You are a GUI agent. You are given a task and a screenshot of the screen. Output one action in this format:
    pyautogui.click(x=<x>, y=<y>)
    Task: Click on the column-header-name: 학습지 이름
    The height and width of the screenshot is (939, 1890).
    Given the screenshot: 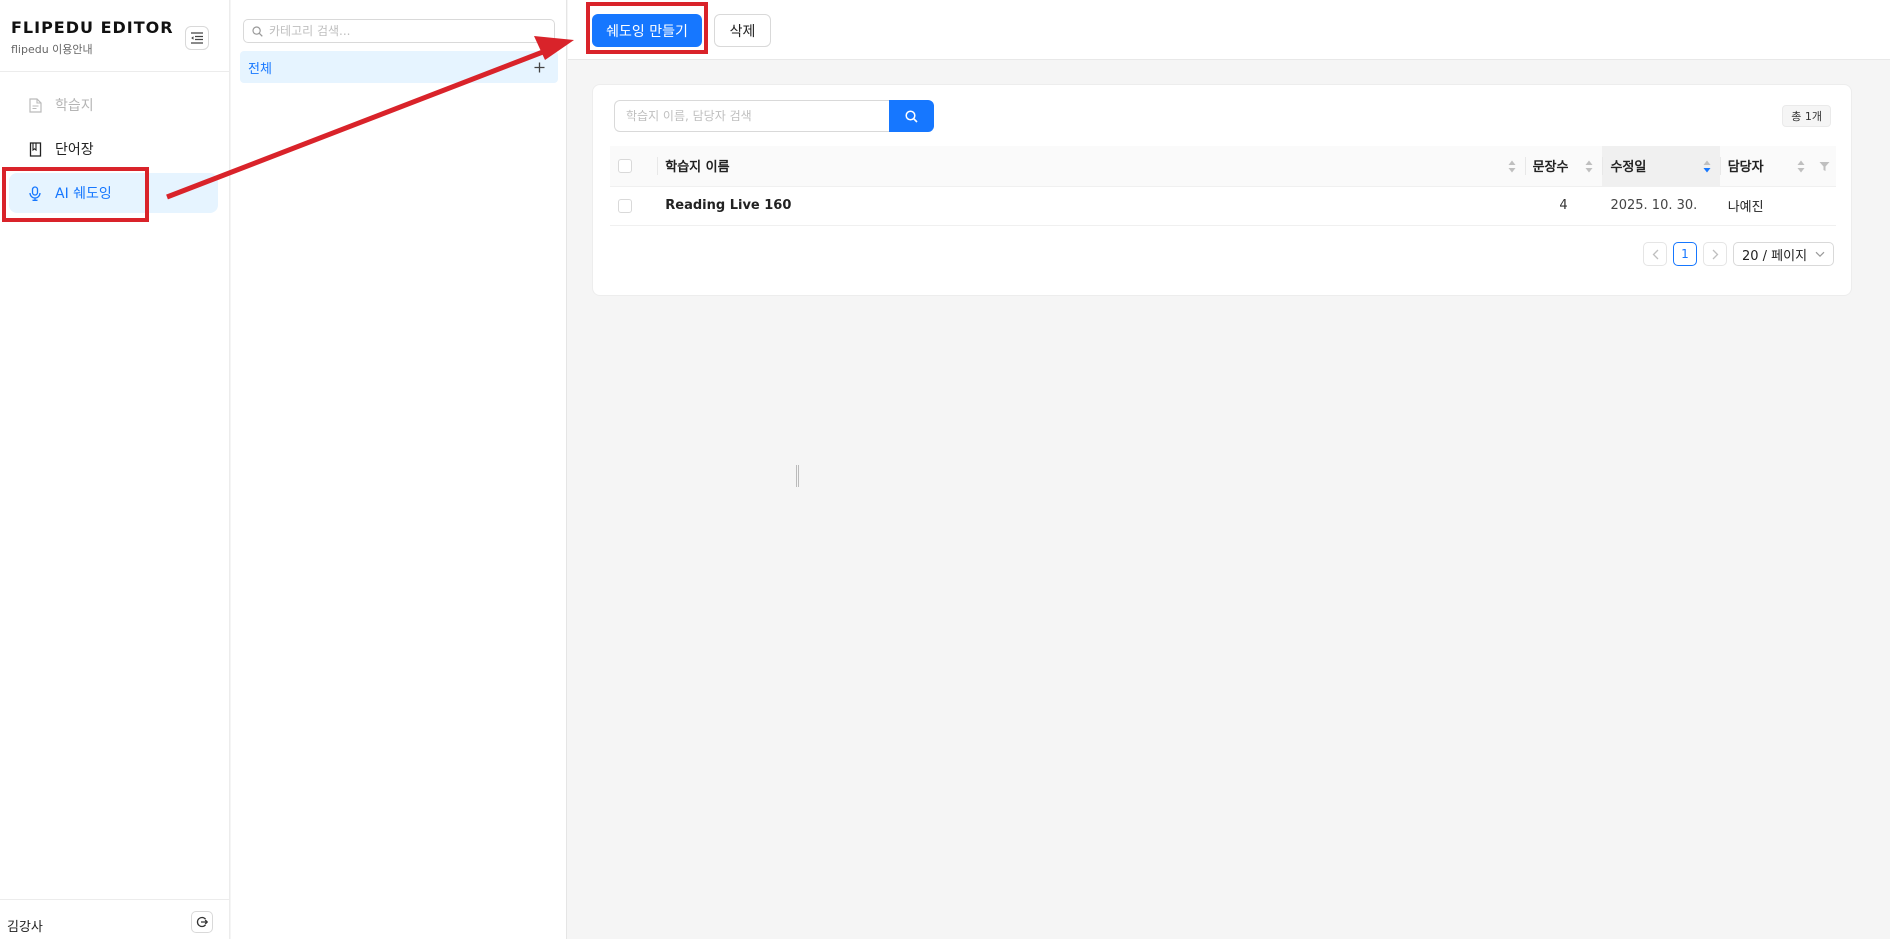 What is the action you would take?
    pyautogui.click(x=1091, y=166)
    